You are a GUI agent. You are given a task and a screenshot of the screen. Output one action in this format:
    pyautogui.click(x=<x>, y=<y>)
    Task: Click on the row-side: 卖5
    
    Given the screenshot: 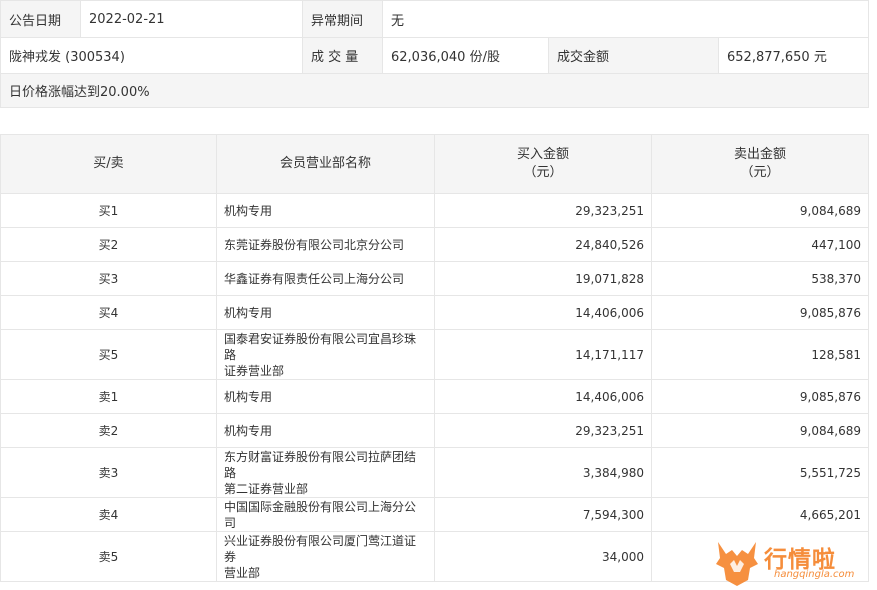 What is the action you would take?
    pyautogui.click(x=108, y=556)
    